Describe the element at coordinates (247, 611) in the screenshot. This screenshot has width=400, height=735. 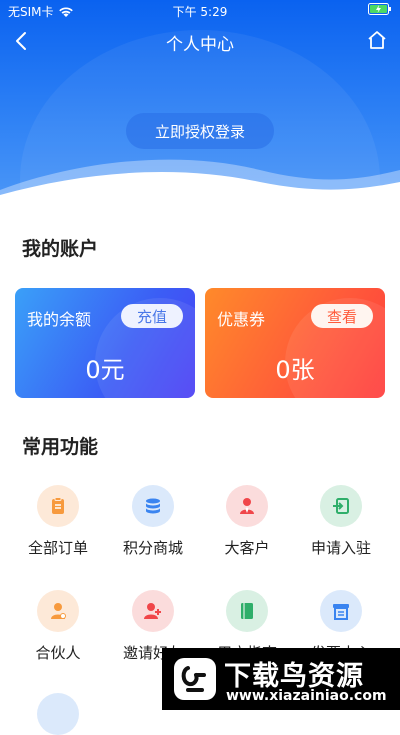
I see `book-icon` at that location.